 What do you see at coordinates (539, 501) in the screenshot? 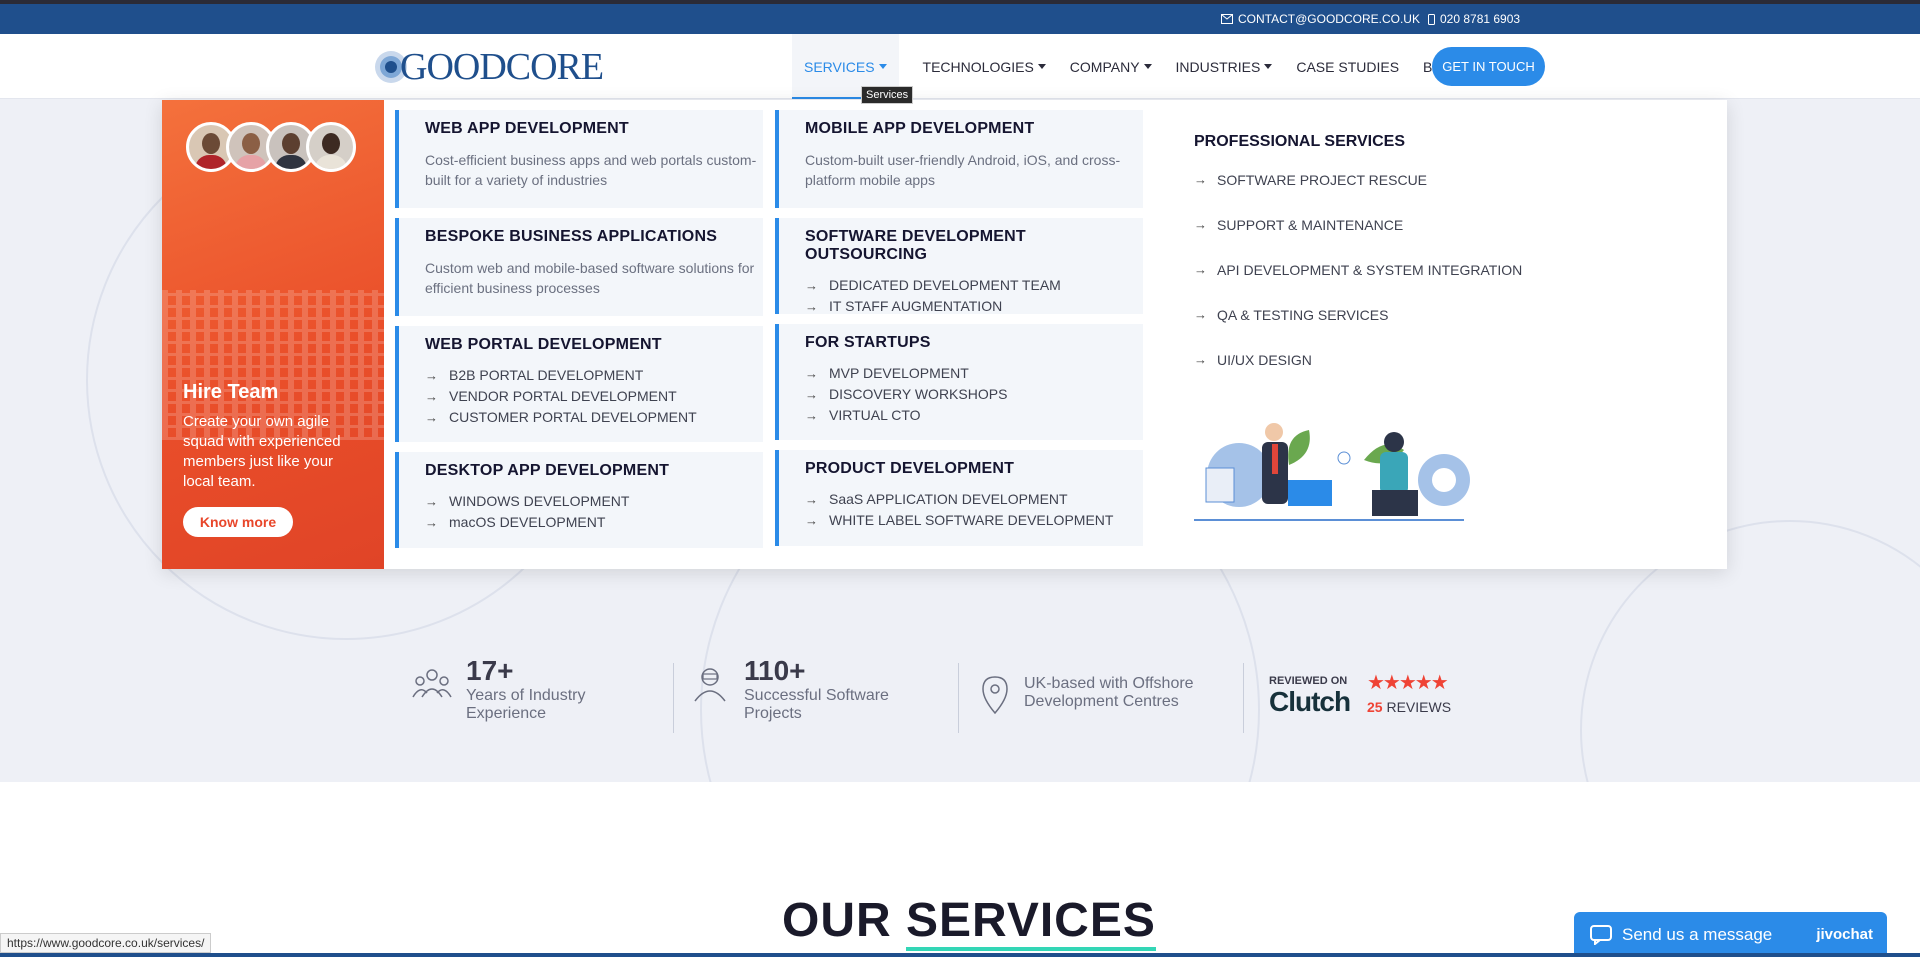
I see `menu-link-label: WINDOWS DEVELOPMENT` at bounding box center [539, 501].